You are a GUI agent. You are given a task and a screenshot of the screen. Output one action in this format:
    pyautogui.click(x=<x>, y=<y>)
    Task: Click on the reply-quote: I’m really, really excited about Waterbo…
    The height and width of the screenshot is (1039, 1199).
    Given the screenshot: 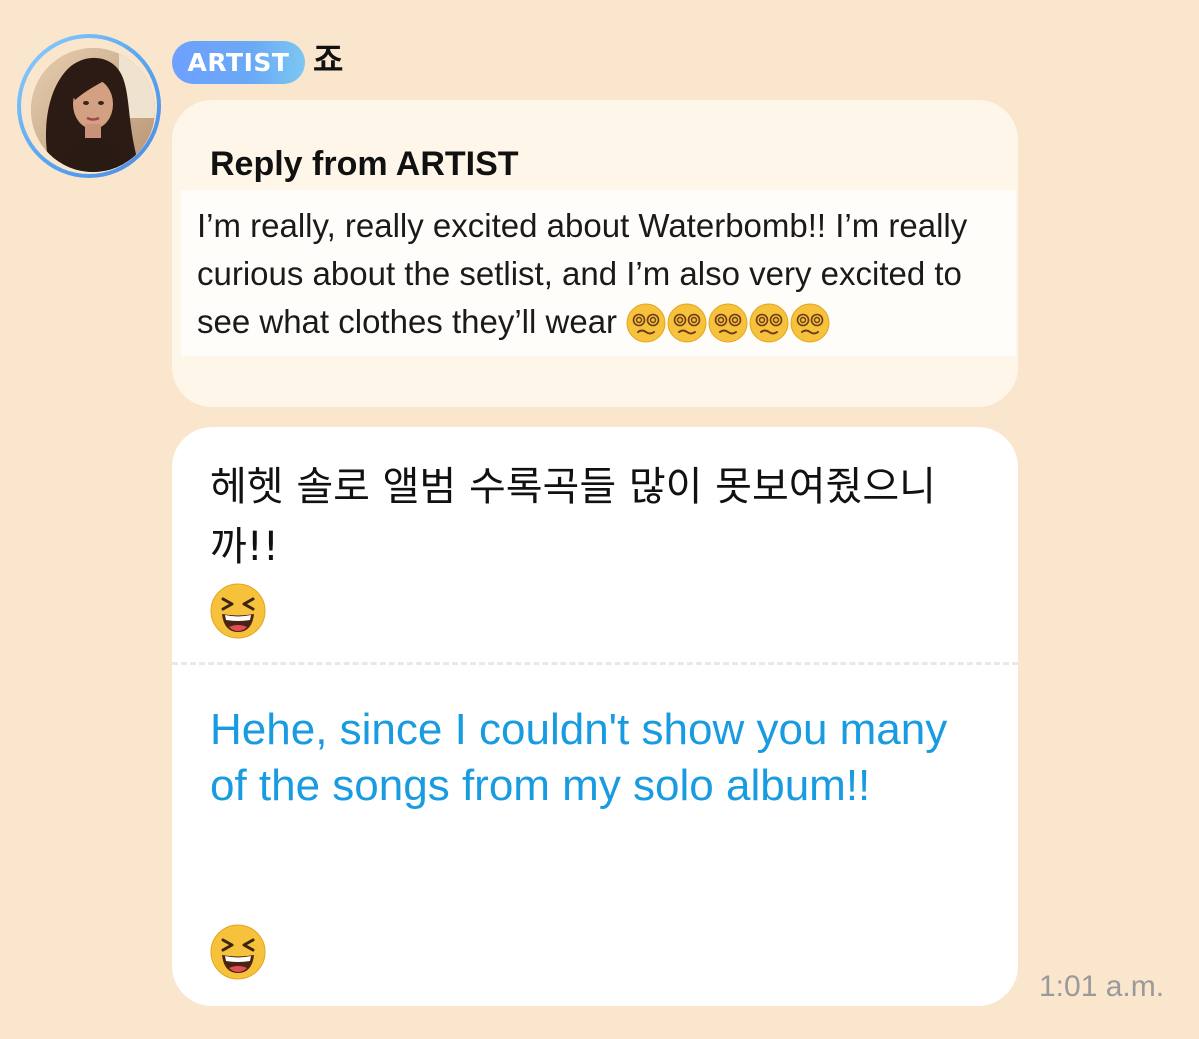 What is the action you would take?
    pyautogui.click(x=598, y=273)
    